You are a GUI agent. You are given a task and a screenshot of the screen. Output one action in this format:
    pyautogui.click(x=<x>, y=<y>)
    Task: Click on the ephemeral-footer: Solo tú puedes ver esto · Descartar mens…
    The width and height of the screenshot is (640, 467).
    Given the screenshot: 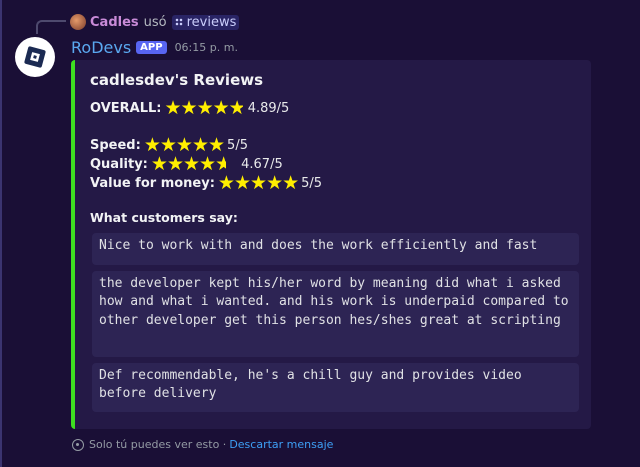 What is the action you would take?
    pyautogui.click(x=202, y=444)
    